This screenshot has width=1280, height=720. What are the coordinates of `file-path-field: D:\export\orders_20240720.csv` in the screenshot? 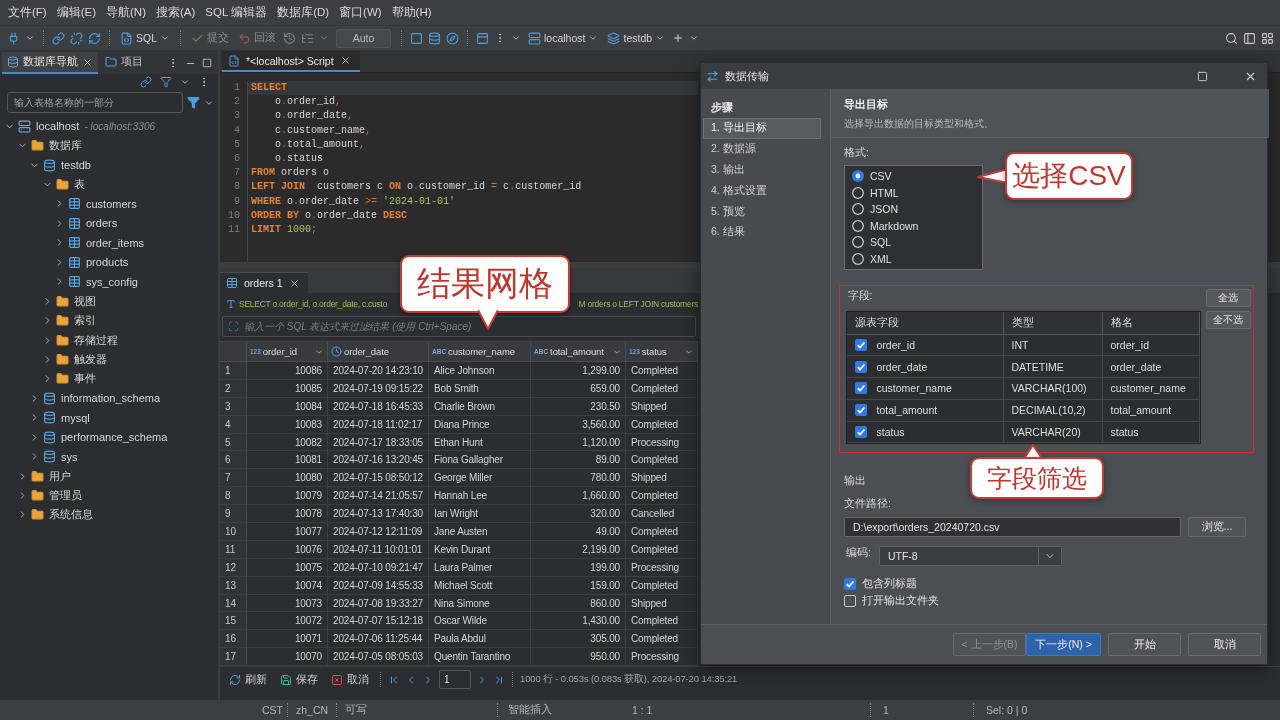 It's located at (1012, 527).